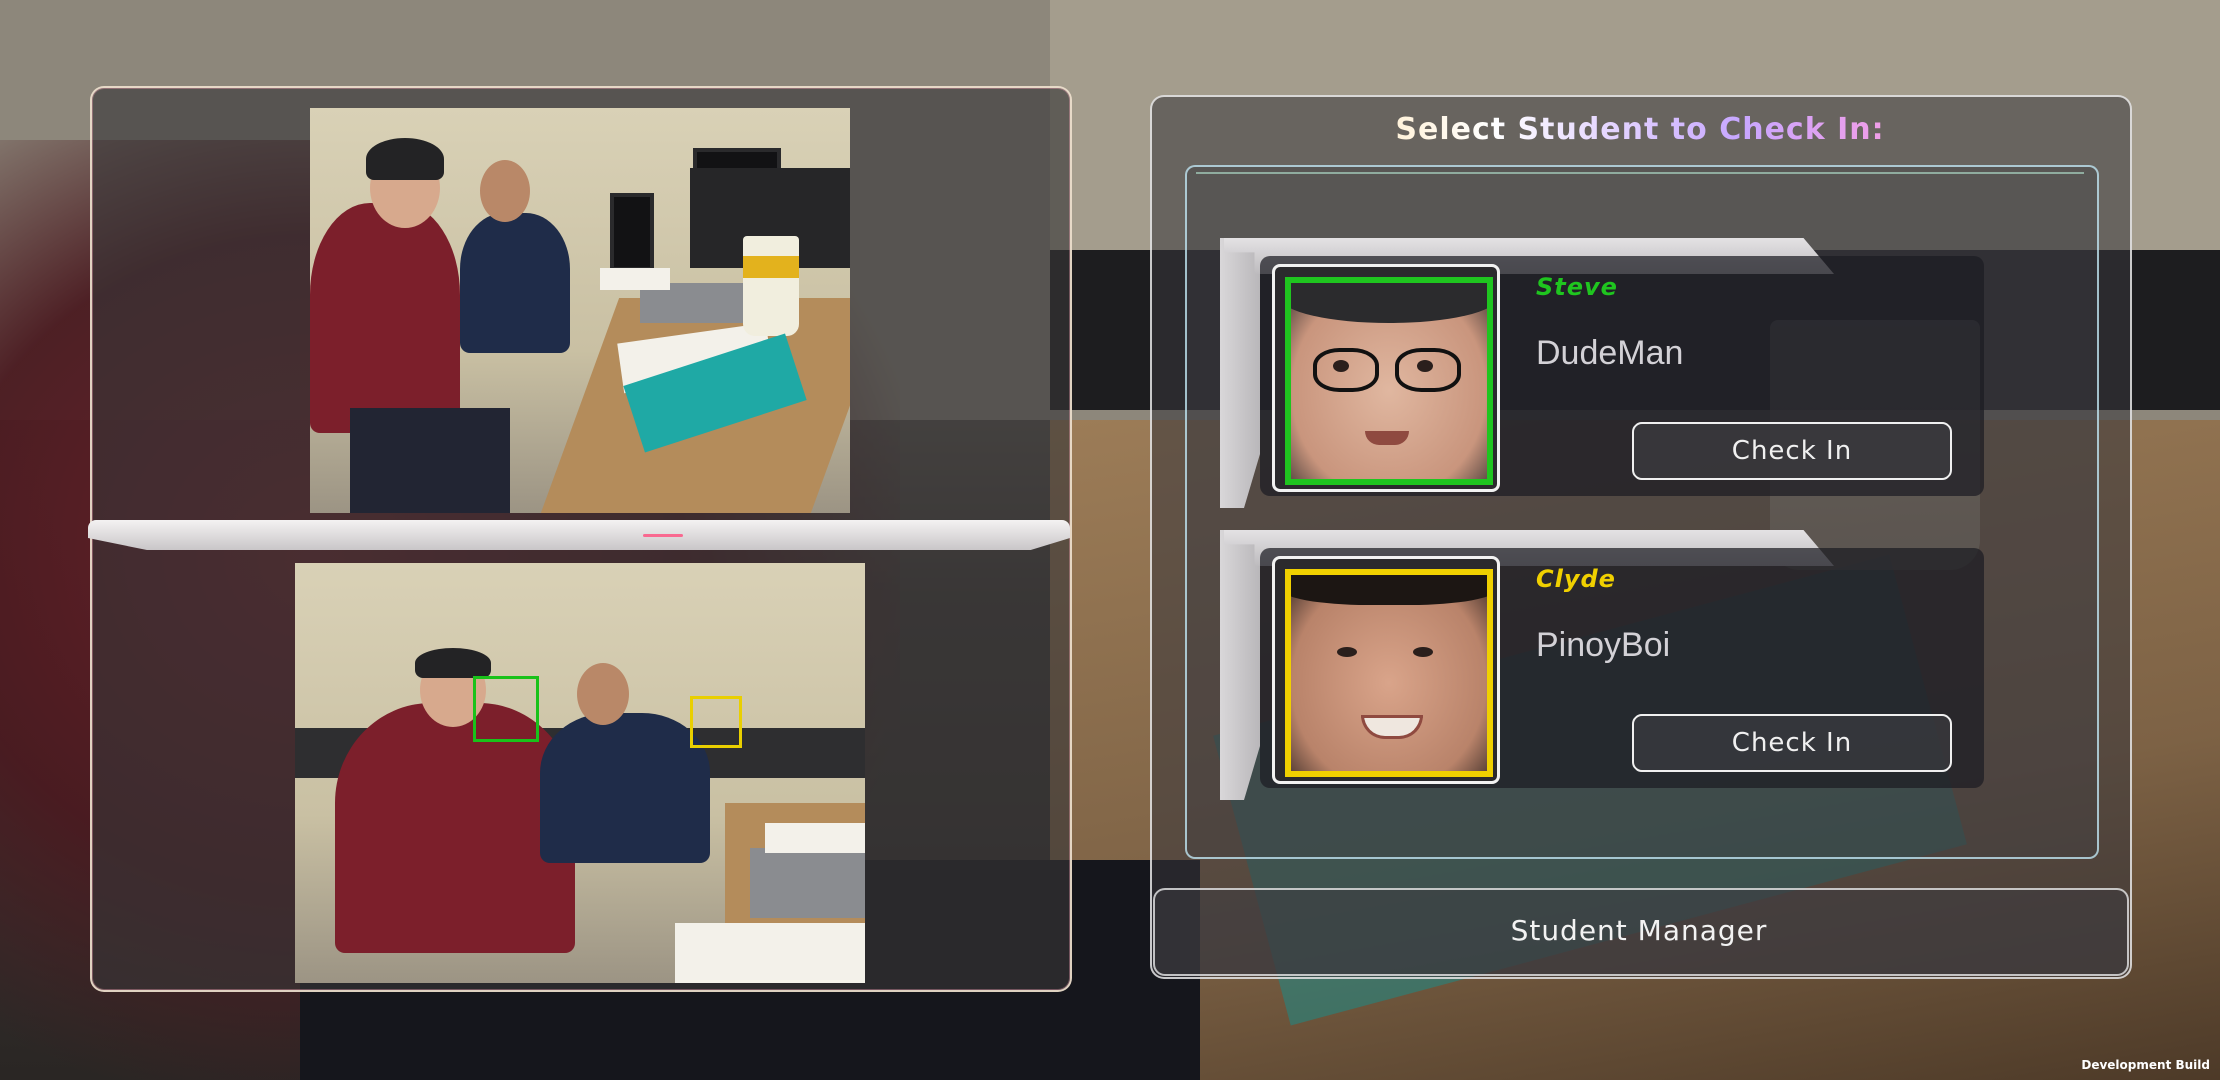 This screenshot has height=1080, width=2220. Describe the element at coordinates (1792, 743) in the screenshot. I see `check-in-button-clyde: Check In` at that location.